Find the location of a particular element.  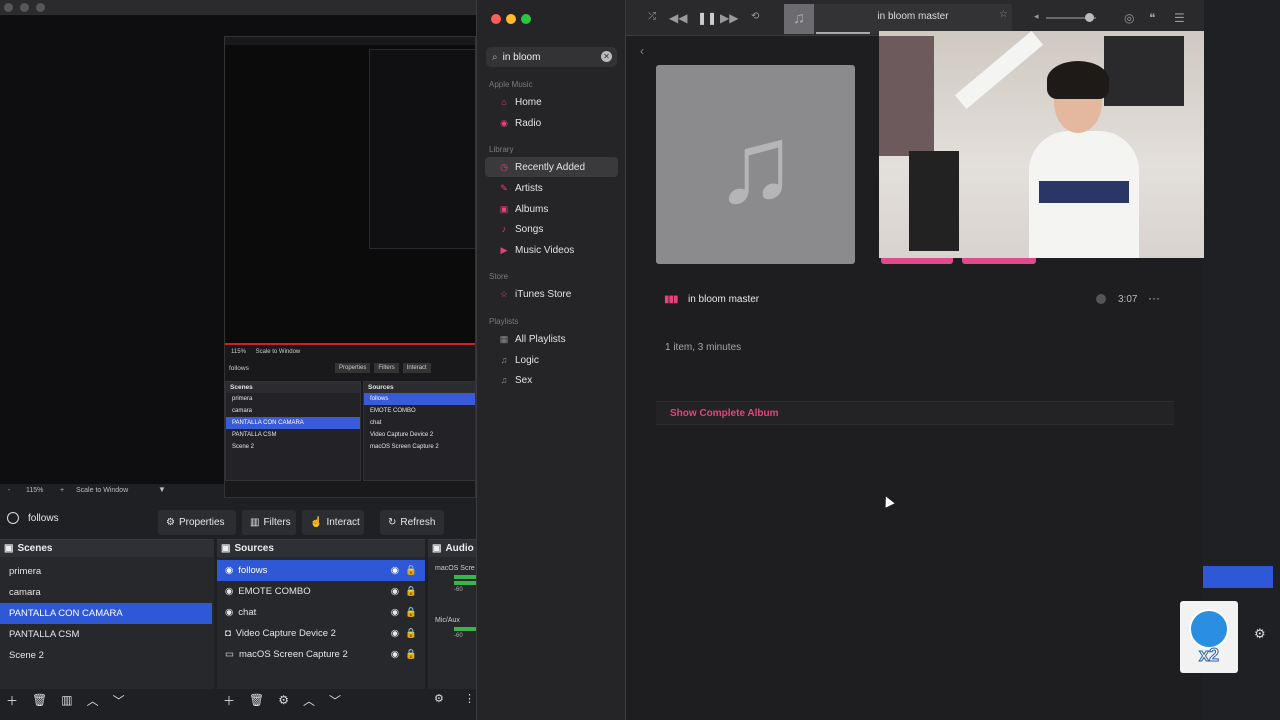

scale-select: Scale to Window is located at coordinates (102, 490).